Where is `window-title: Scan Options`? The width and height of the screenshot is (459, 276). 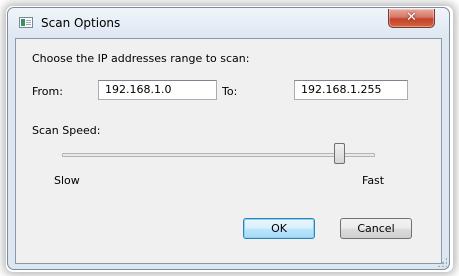 window-title: Scan Options is located at coordinates (81, 23).